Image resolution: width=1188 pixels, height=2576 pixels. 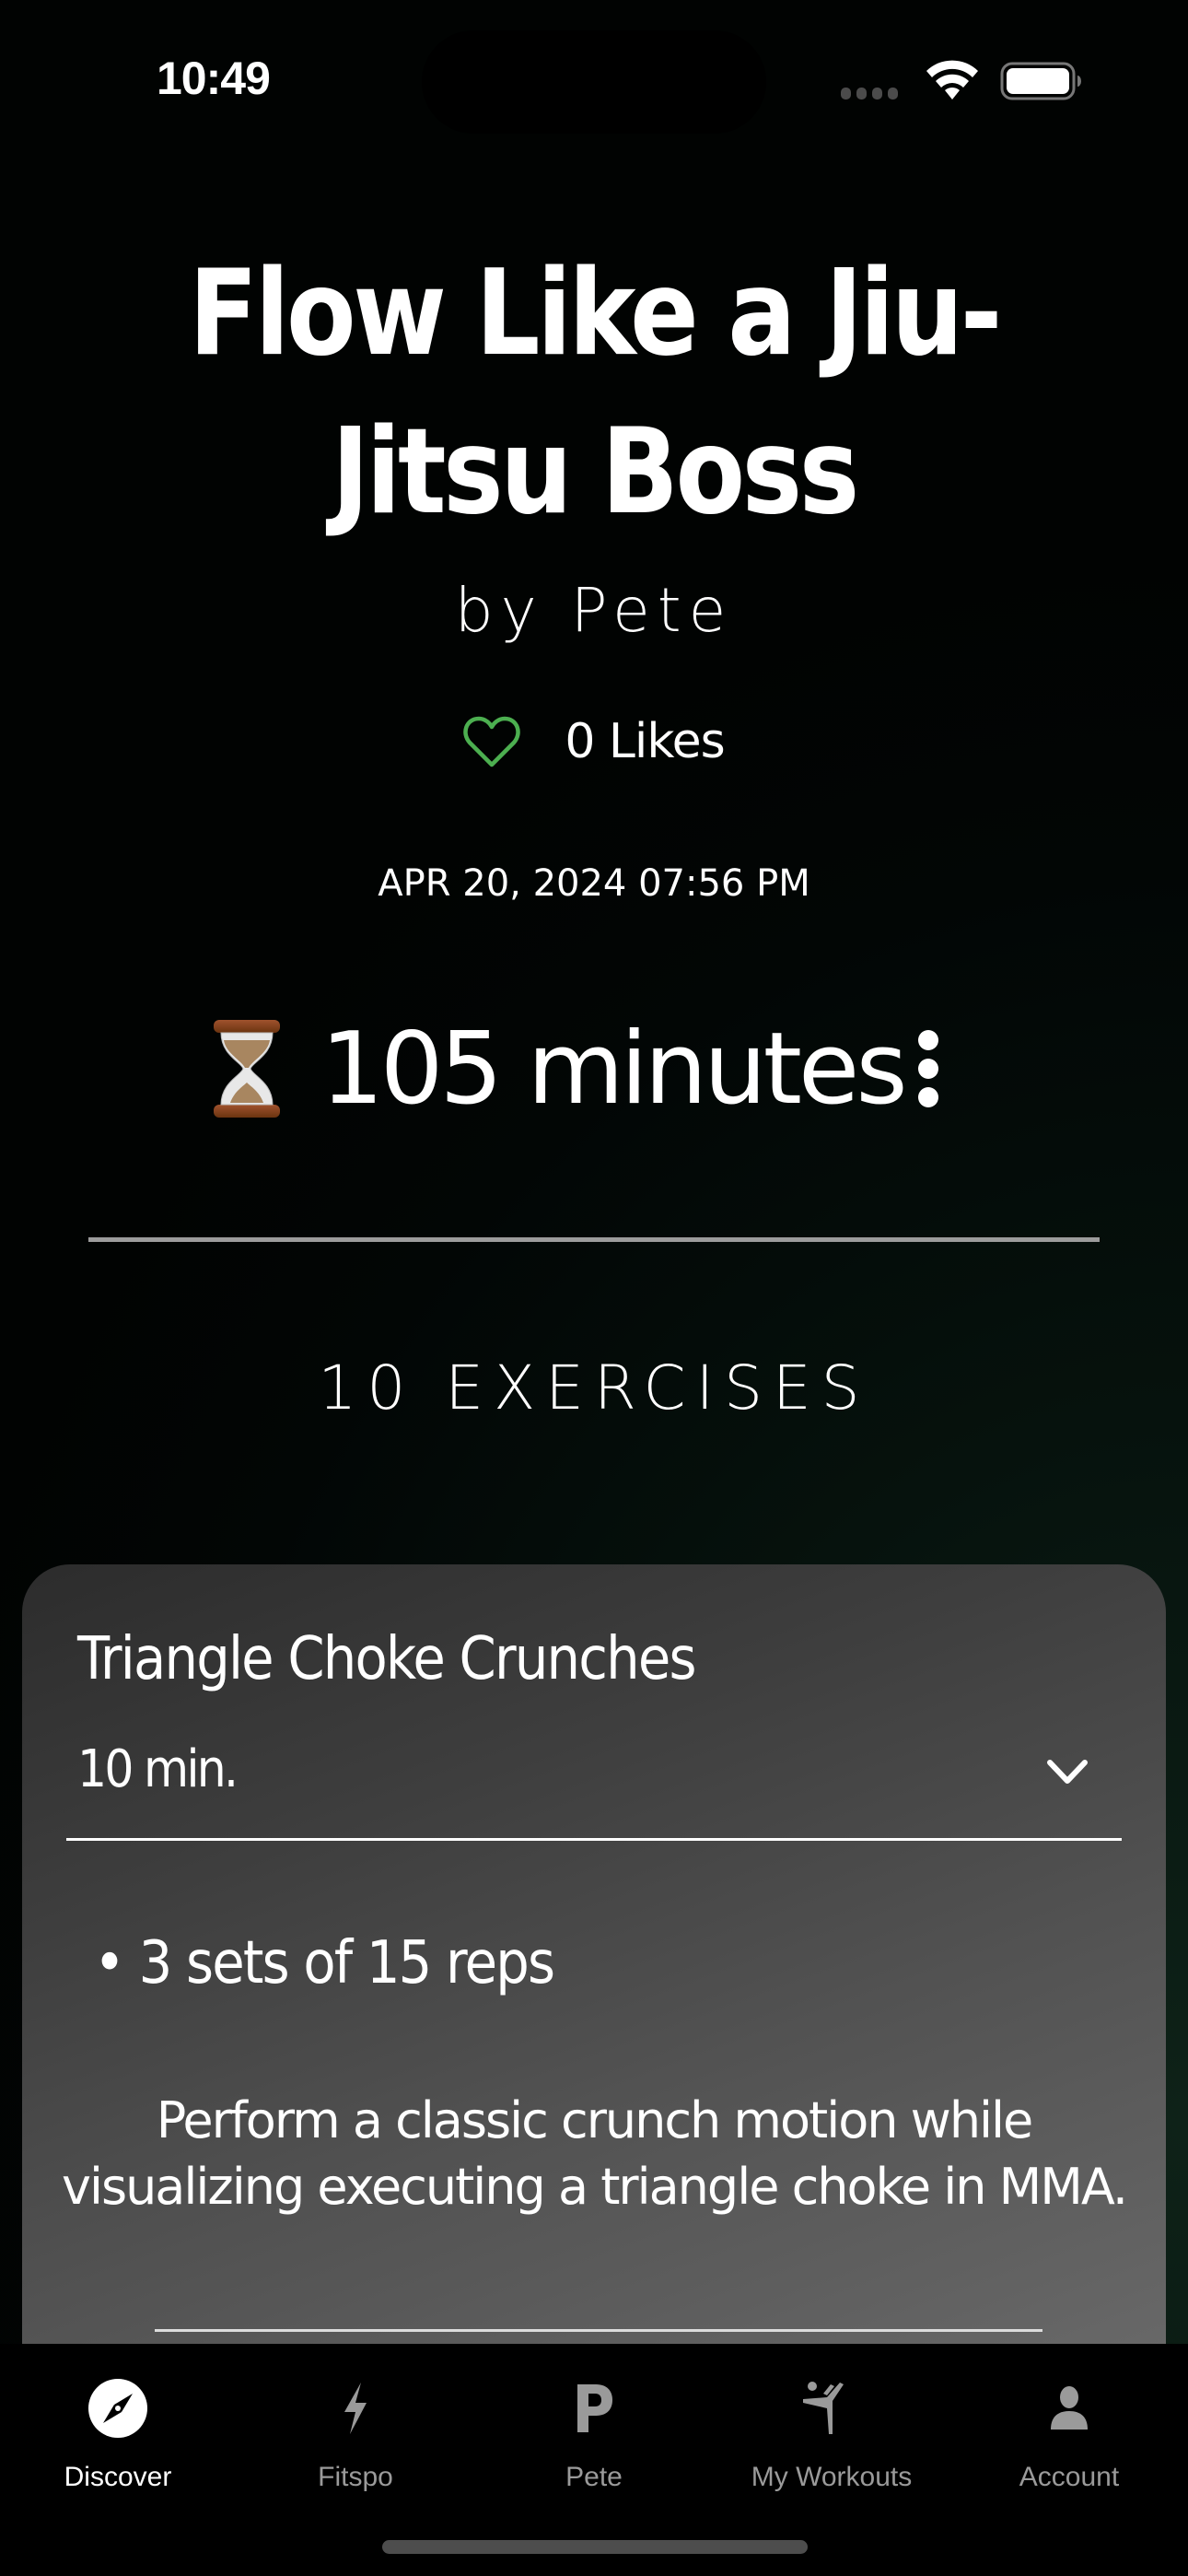 I want to click on tab-fitspo: Fitspo, so click(x=355, y=2432).